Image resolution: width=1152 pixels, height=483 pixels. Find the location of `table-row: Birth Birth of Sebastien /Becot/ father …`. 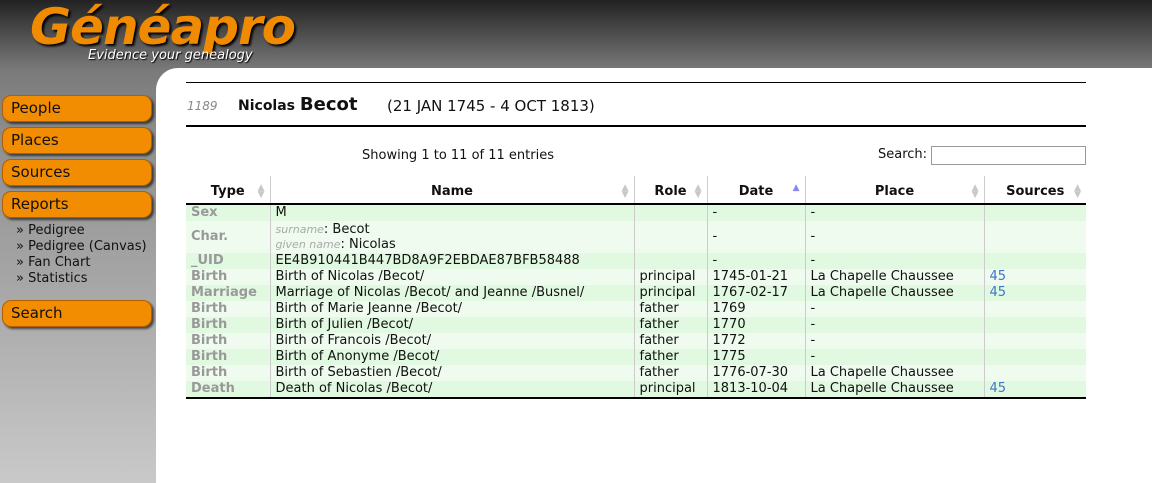

table-row: Birth Birth of Sebastien /Becot/ father … is located at coordinates (636, 373).